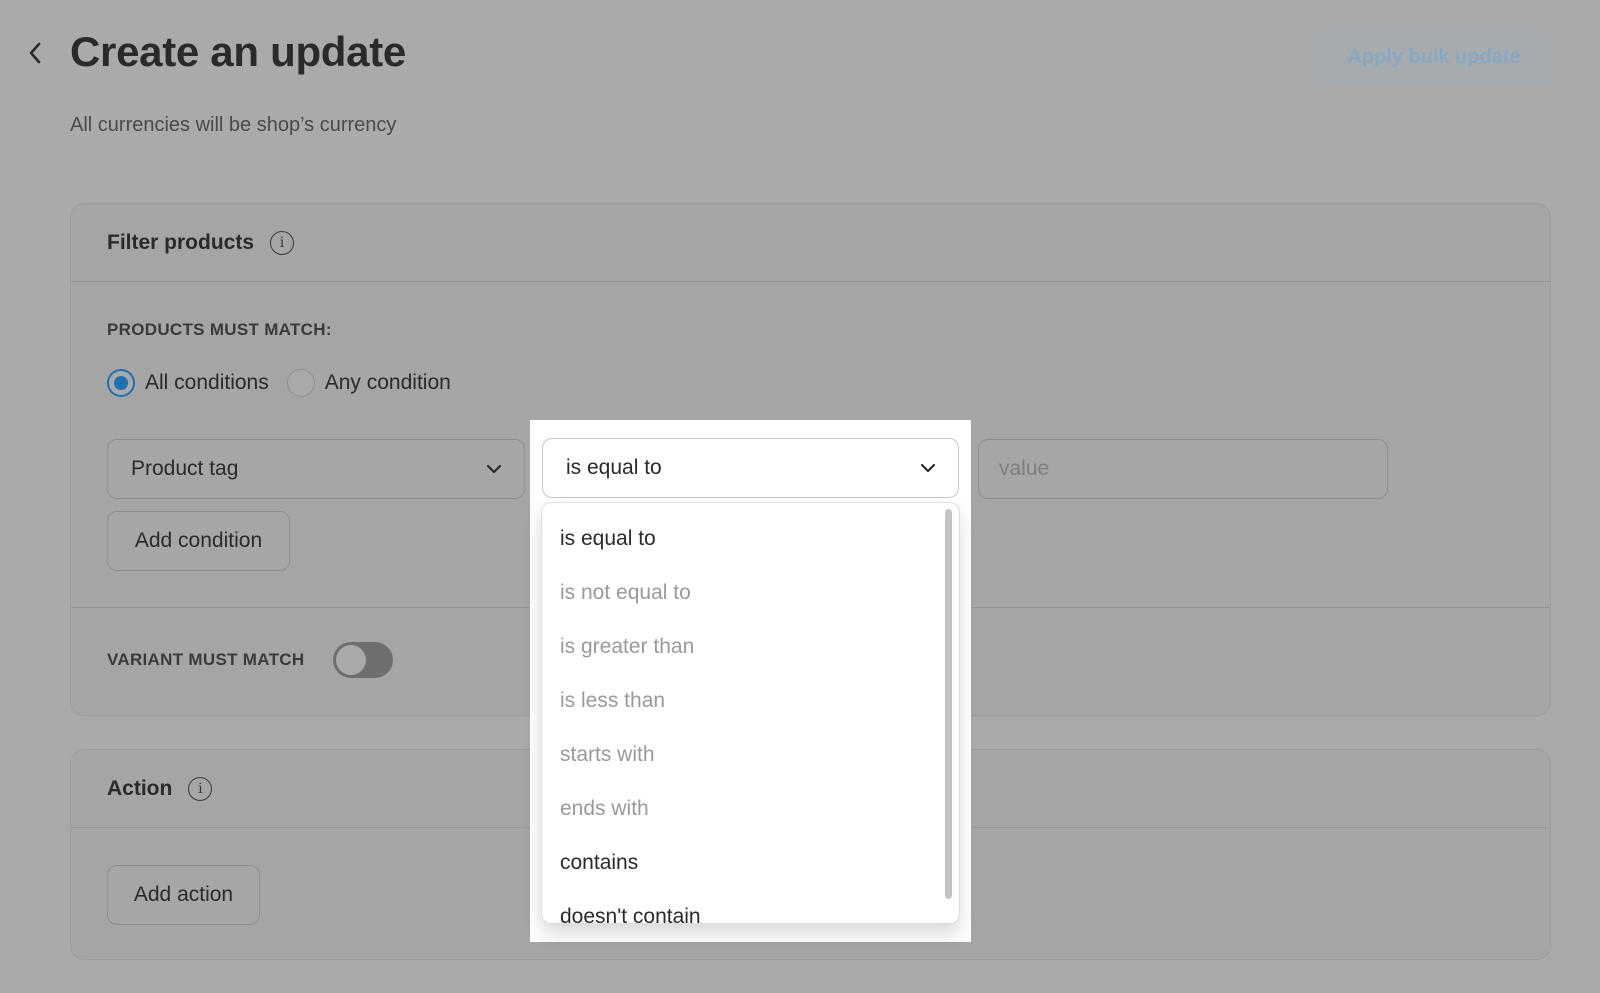 The image size is (1600, 993). Describe the element at coordinates (300, 383) in the screenshot. I see `radio-unchecked-icon` at that location.